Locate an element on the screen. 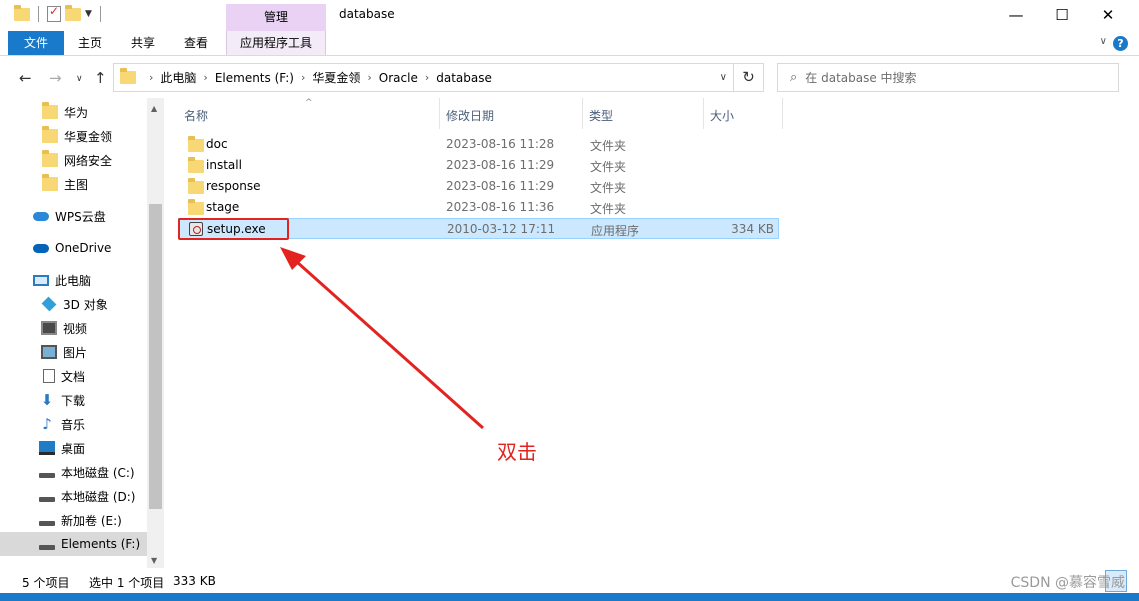 The image size is (1139, 601). sidebar-item-drive-f: Elements (F:) is located at coordinates (73, 544).